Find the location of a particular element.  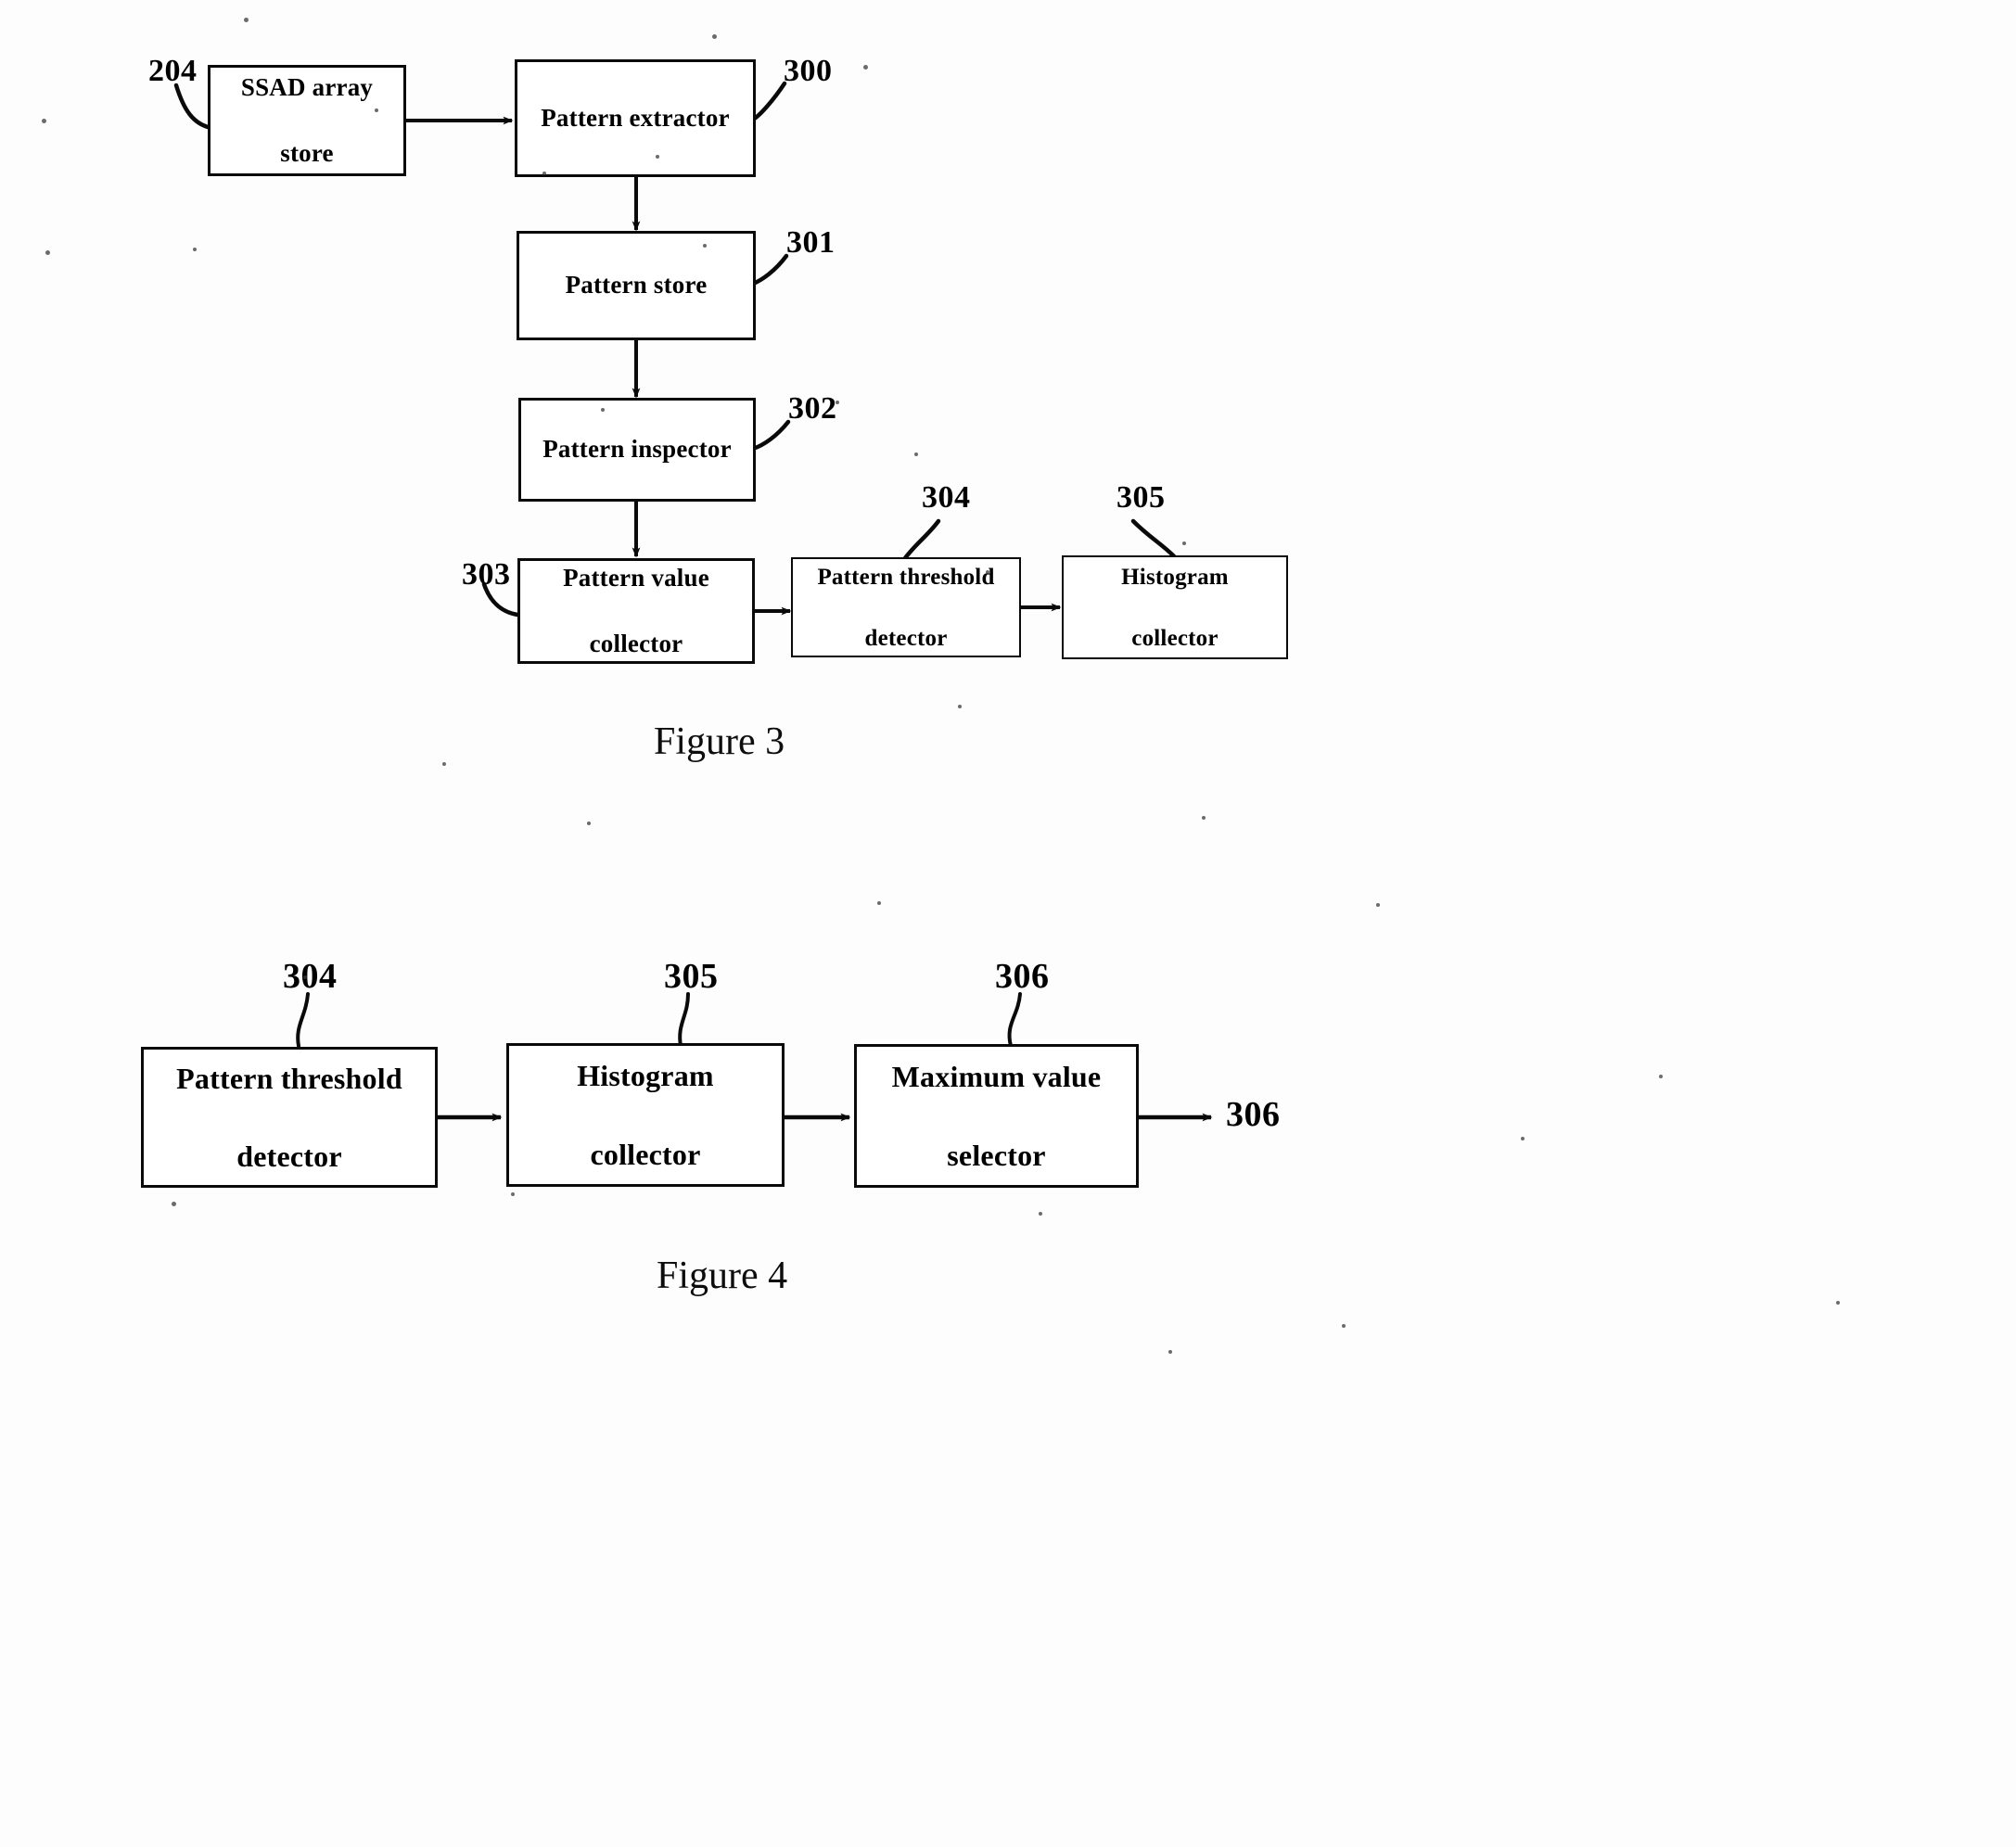

node-pattern-value-collector: Pattern value collector is located at coordinates (636, 611).